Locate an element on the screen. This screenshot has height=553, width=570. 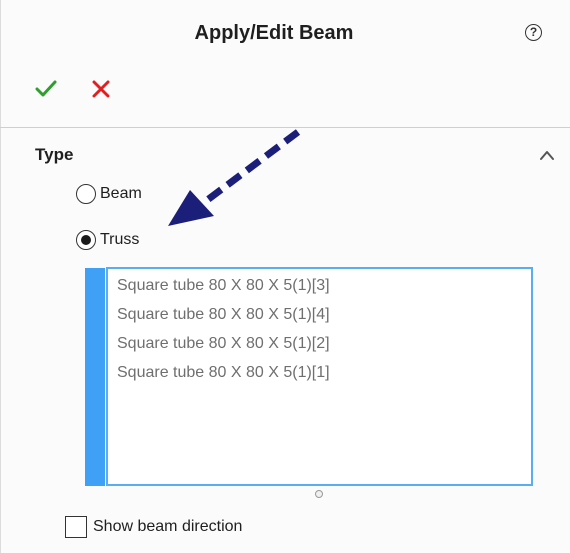
panel-title: Apply/Edit Beam is located at coordinates (274, 33).